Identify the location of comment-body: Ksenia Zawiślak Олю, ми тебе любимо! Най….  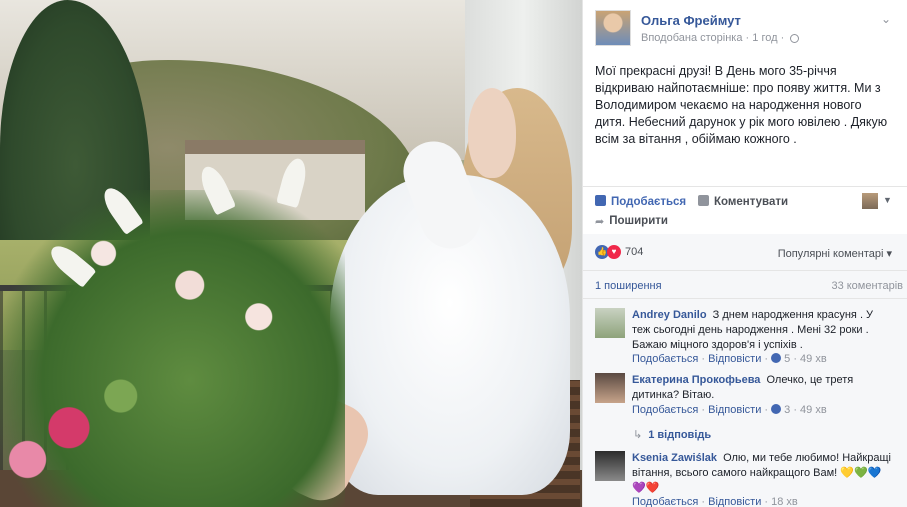
(763, 473).